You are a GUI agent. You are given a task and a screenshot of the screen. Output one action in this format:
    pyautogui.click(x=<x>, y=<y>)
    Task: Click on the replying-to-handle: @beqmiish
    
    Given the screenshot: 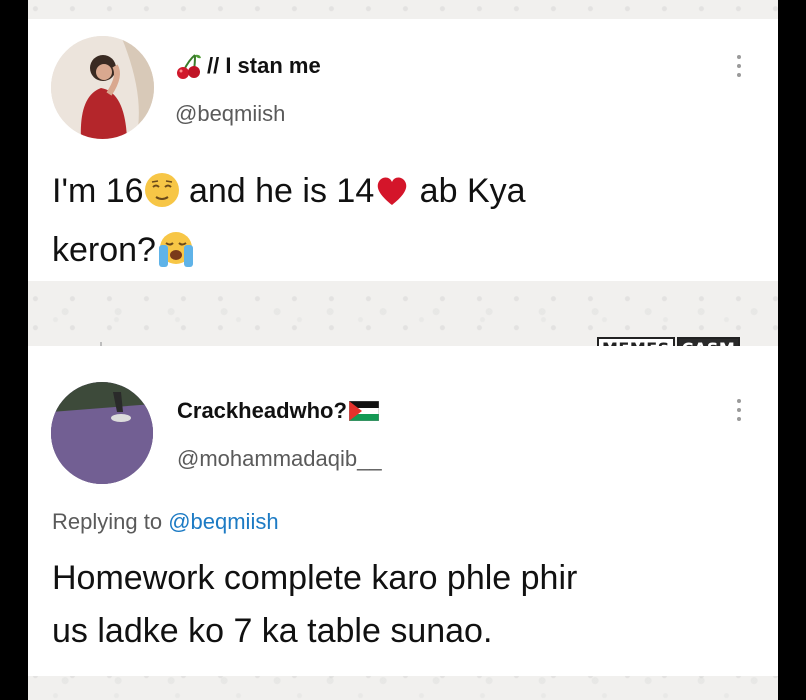 What is the action you would take?
    pyautogui.click(x=223, y=521)
    